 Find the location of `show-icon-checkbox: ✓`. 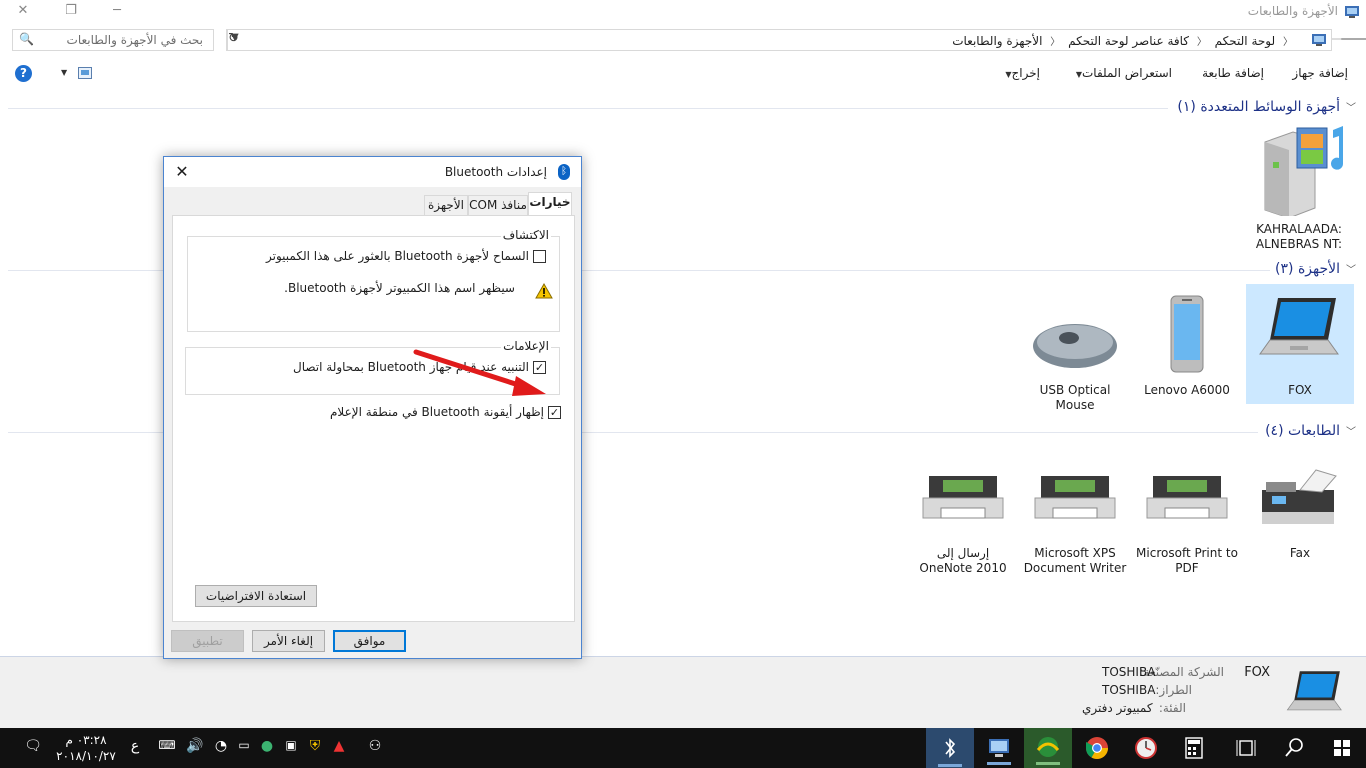

show-icon-checkbox: ✓ is located at coordinates (554, 412).